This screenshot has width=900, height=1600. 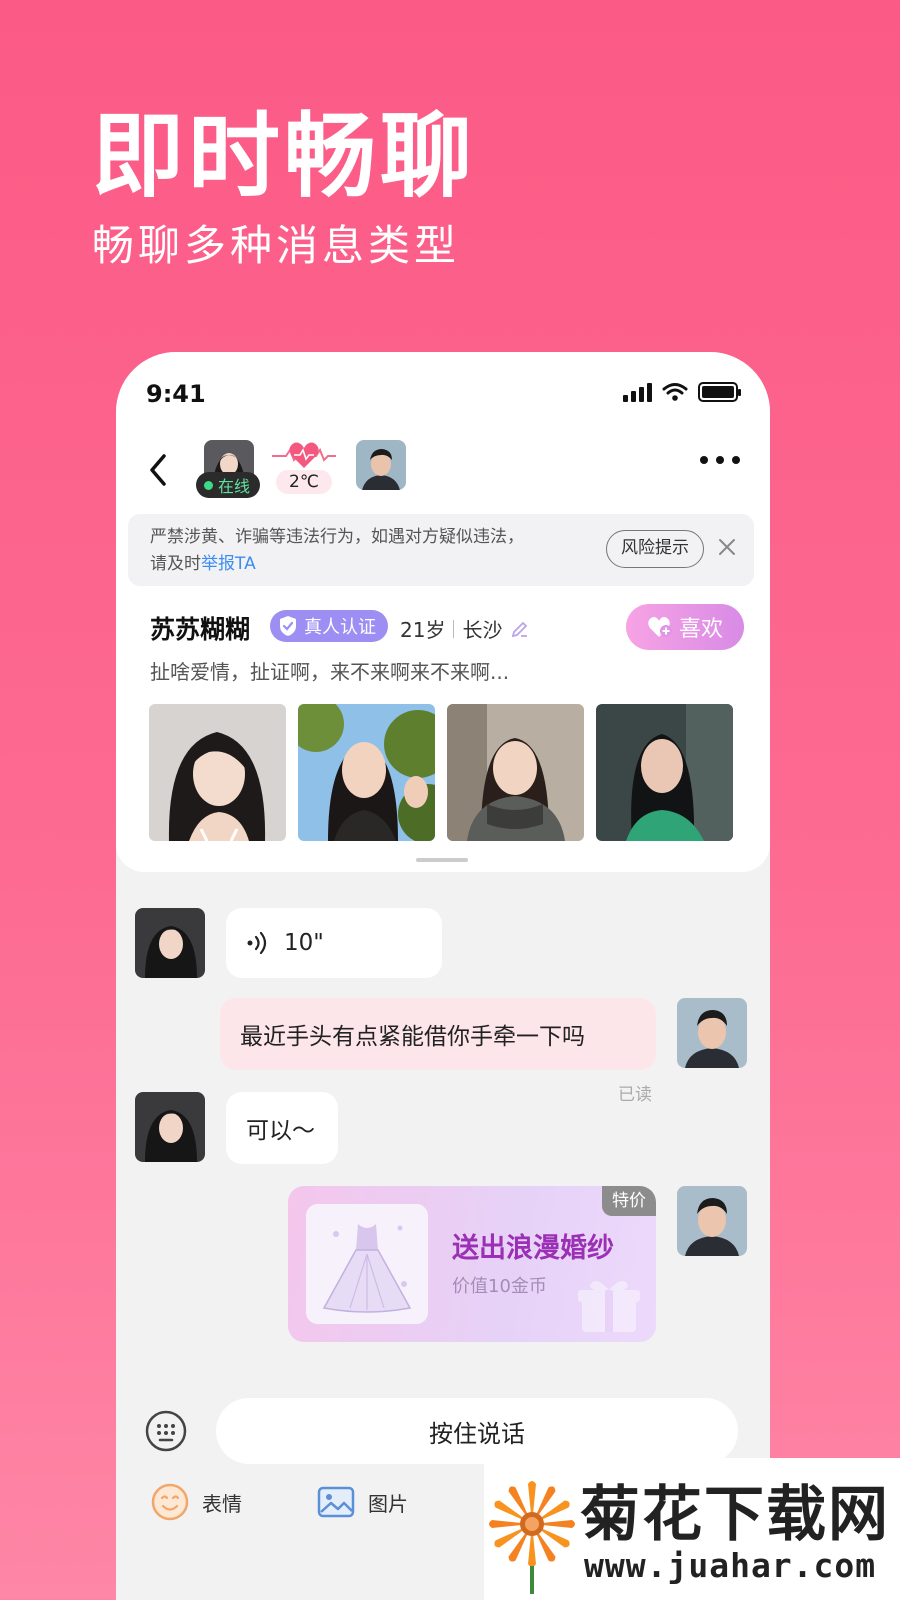 I want to click on heart-plus-icon, so click(x=660, y=627).